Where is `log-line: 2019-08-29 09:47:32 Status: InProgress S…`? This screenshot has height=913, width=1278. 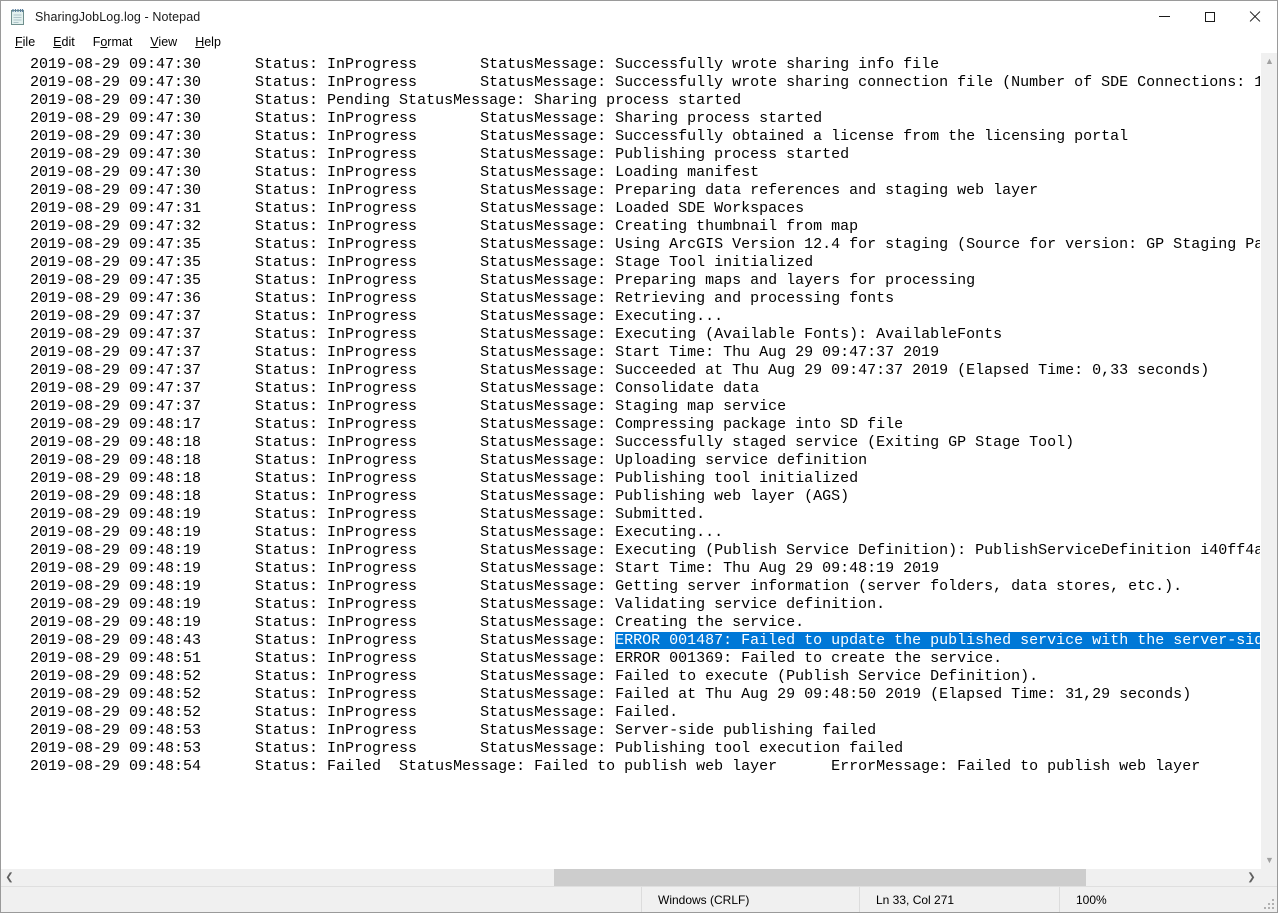
log-line: 2019-08-29 09:47:32 Status: InProgress S… is located at coordinates (444, 226).